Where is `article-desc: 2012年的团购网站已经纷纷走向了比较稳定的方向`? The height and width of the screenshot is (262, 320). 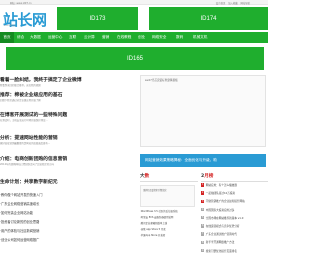 article-desc: 2012年的团购网站已经纷纷走向了比较稳定的方向 is located at coordinates (27, 164).